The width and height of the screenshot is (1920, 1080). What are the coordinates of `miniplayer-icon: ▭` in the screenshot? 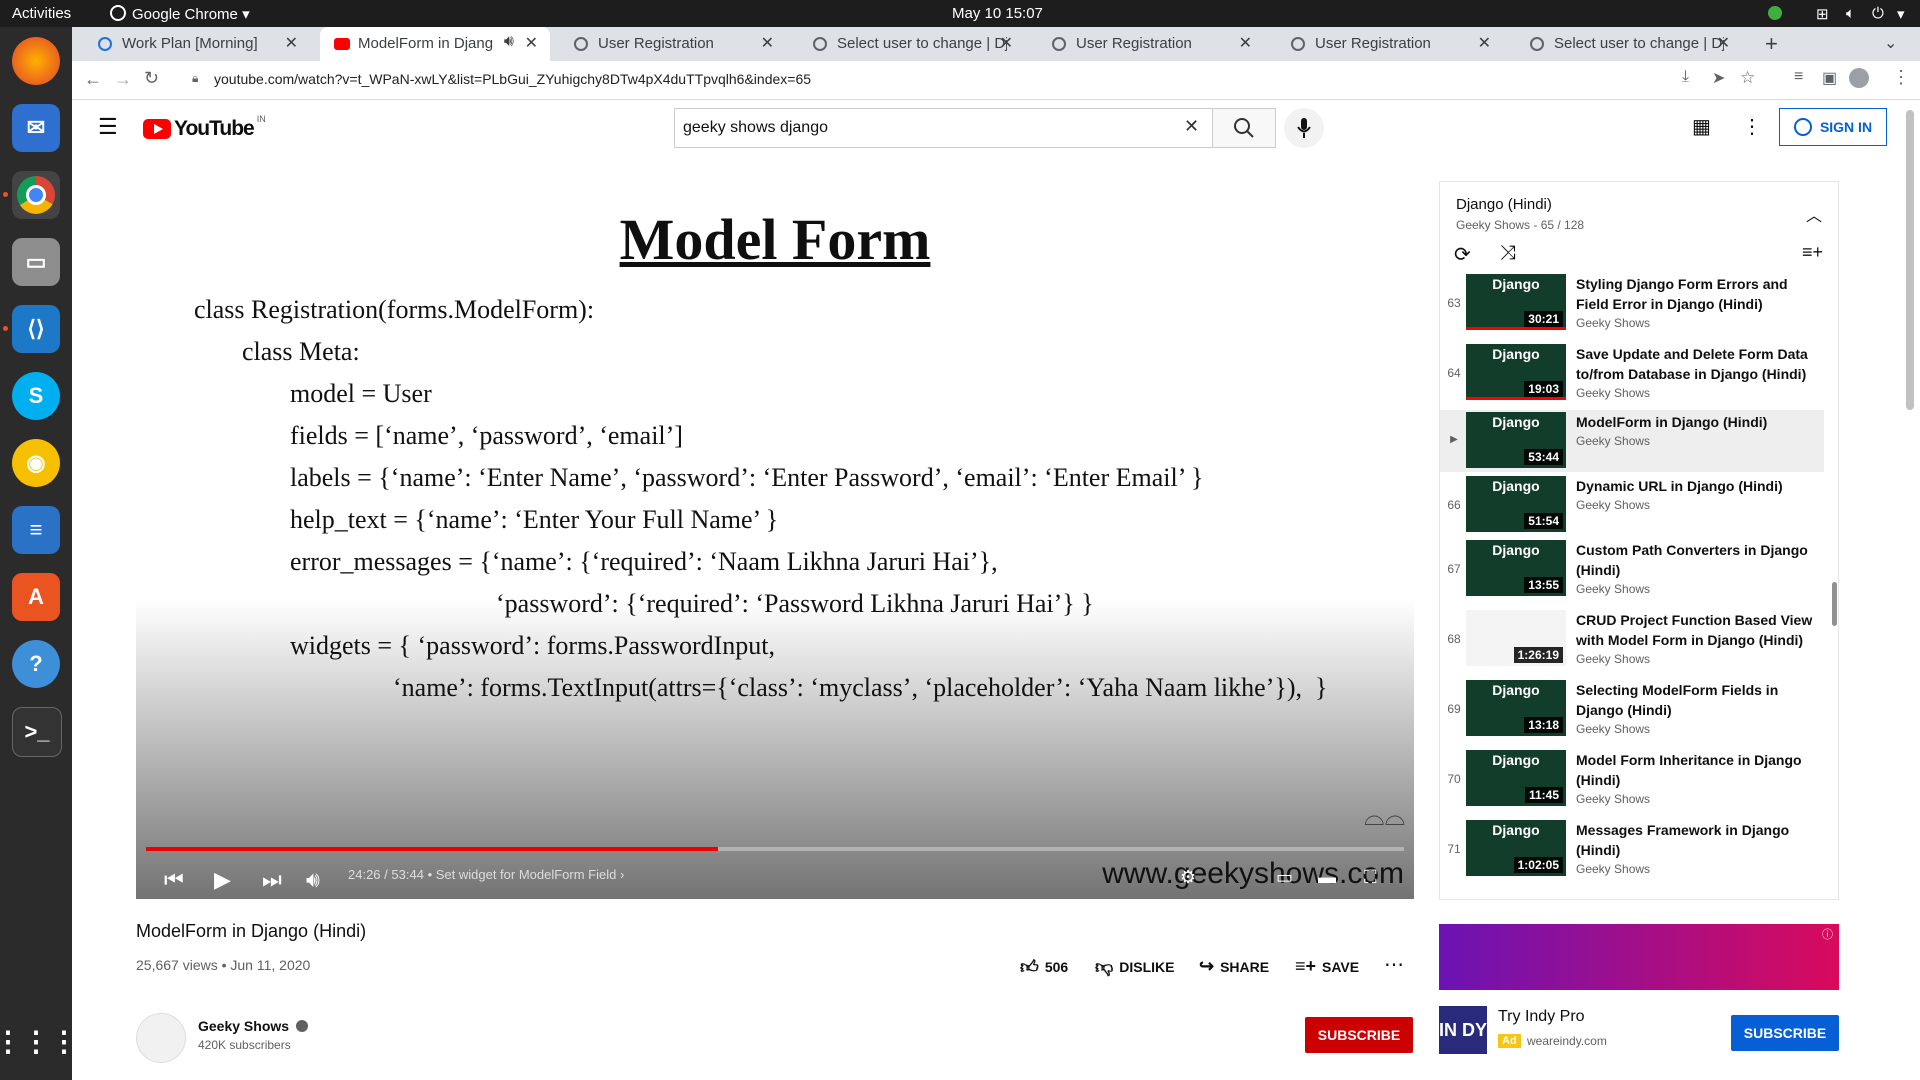 It's located at (1284, 877).